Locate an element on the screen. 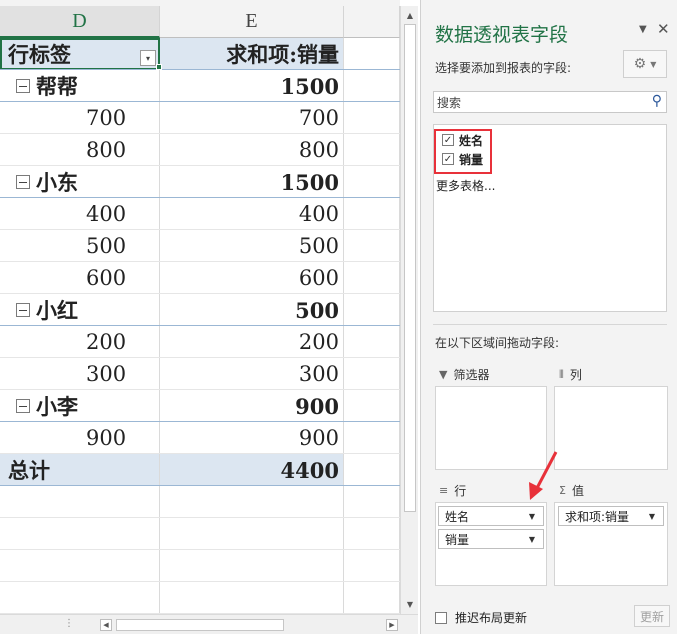 This screenshot has height=634, width=677. pivot-detail-row: 400 400 is located at coordinates (200, 214).